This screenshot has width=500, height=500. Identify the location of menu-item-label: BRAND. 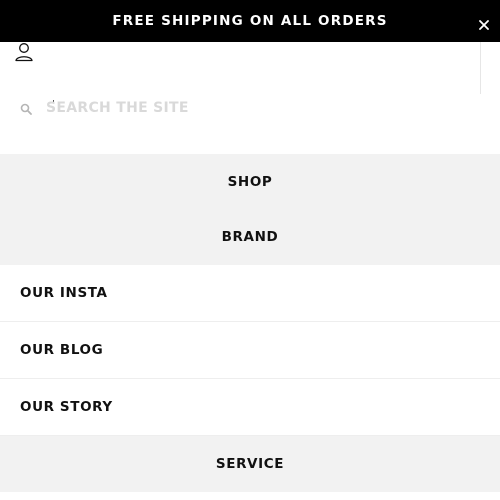
(250, 237).